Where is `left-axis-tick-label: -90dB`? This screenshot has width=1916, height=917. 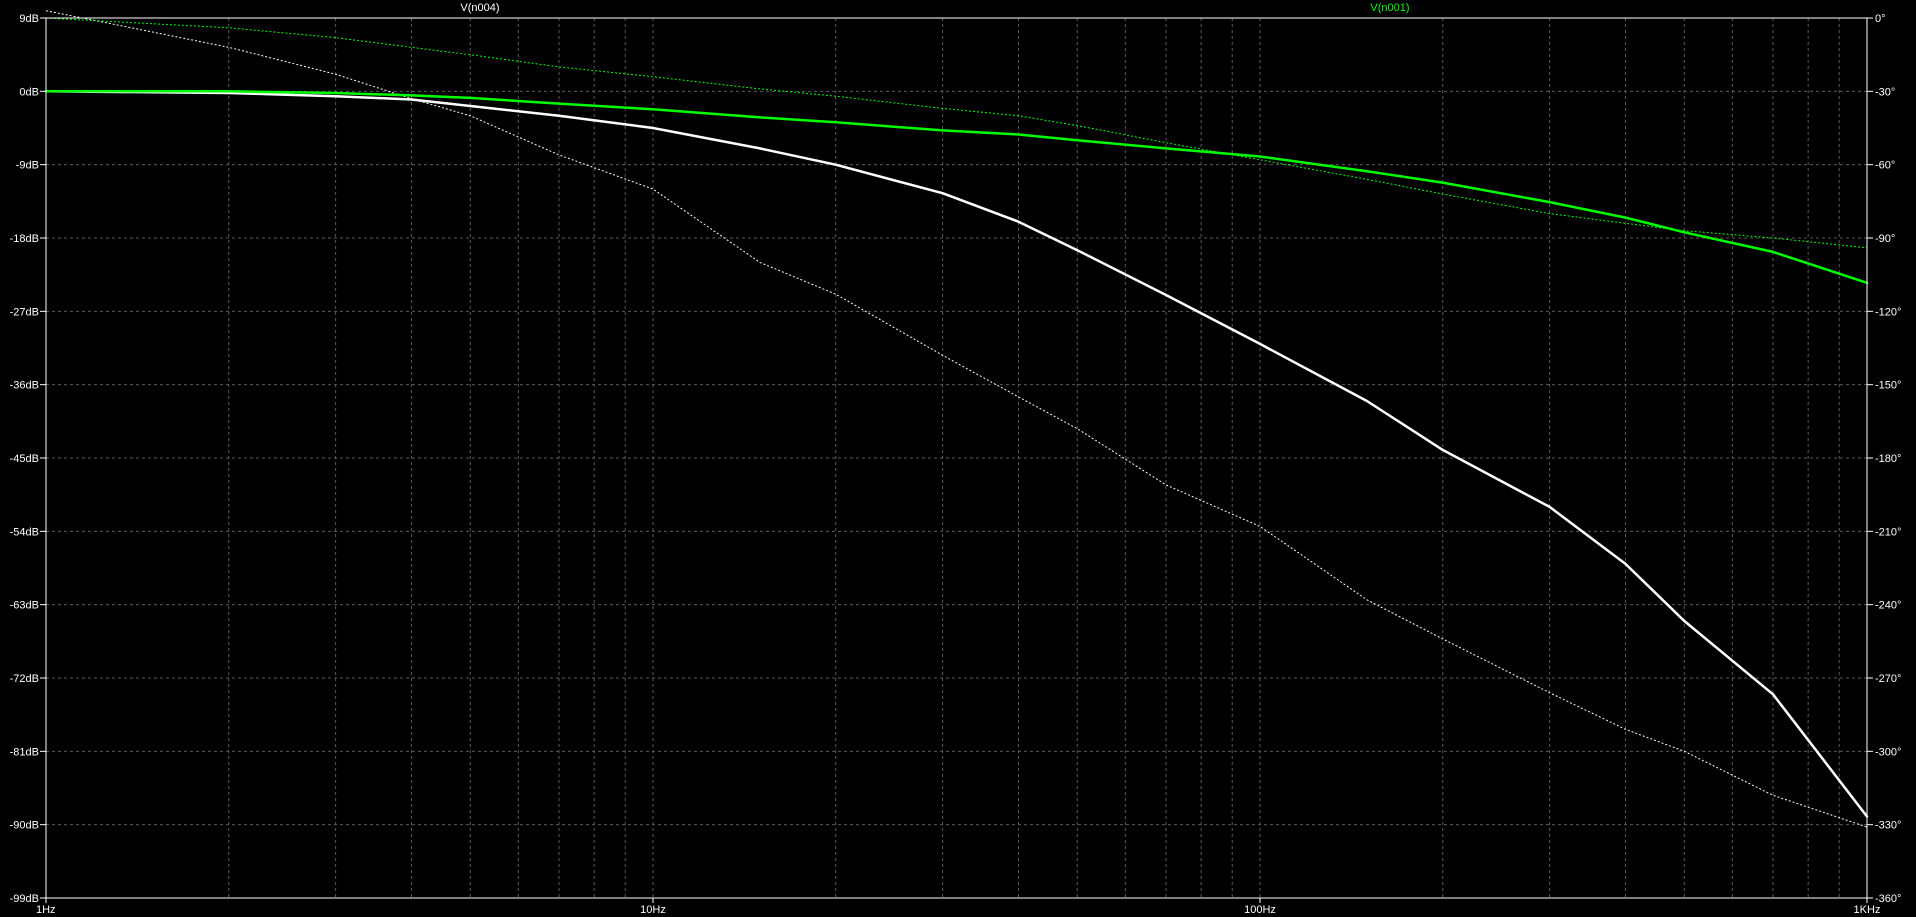 left-axis-tick-label: -90dB is located at coordinates (24, 826).